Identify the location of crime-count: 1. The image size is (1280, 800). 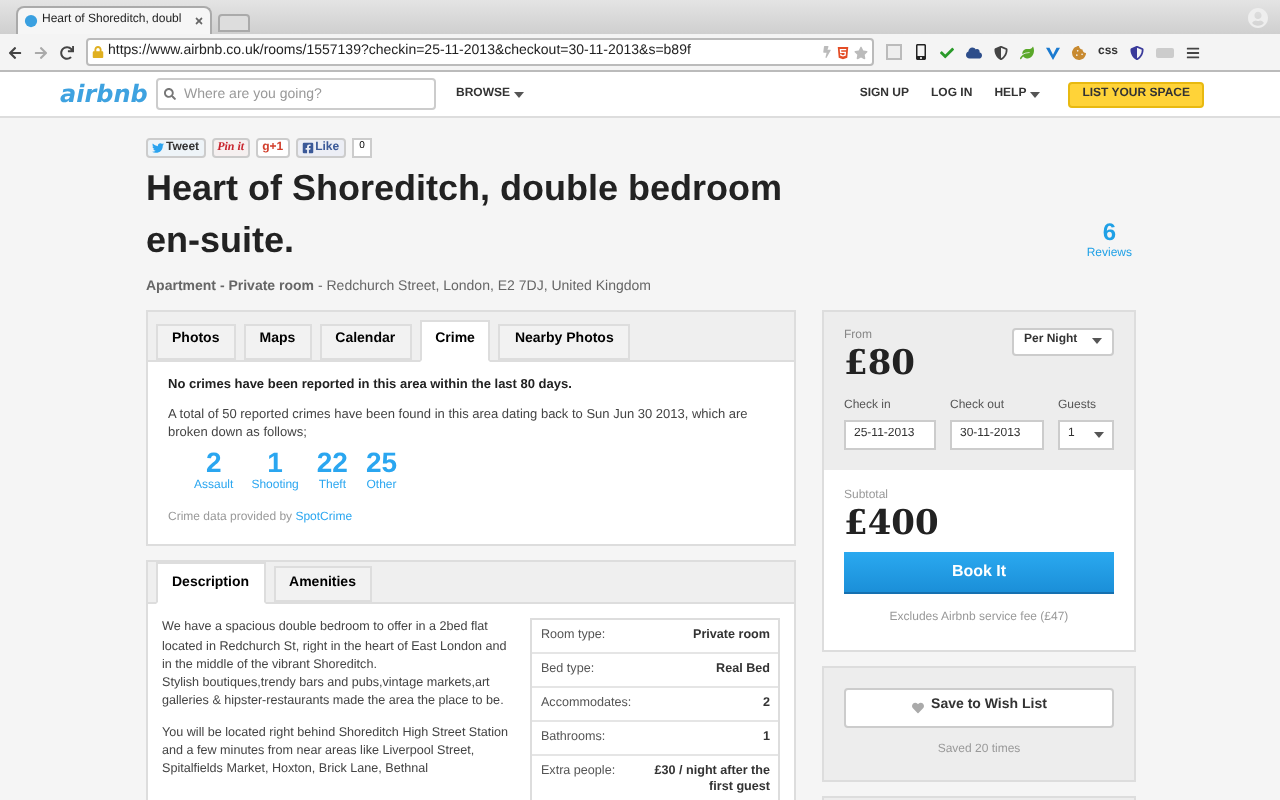
(275, 462).